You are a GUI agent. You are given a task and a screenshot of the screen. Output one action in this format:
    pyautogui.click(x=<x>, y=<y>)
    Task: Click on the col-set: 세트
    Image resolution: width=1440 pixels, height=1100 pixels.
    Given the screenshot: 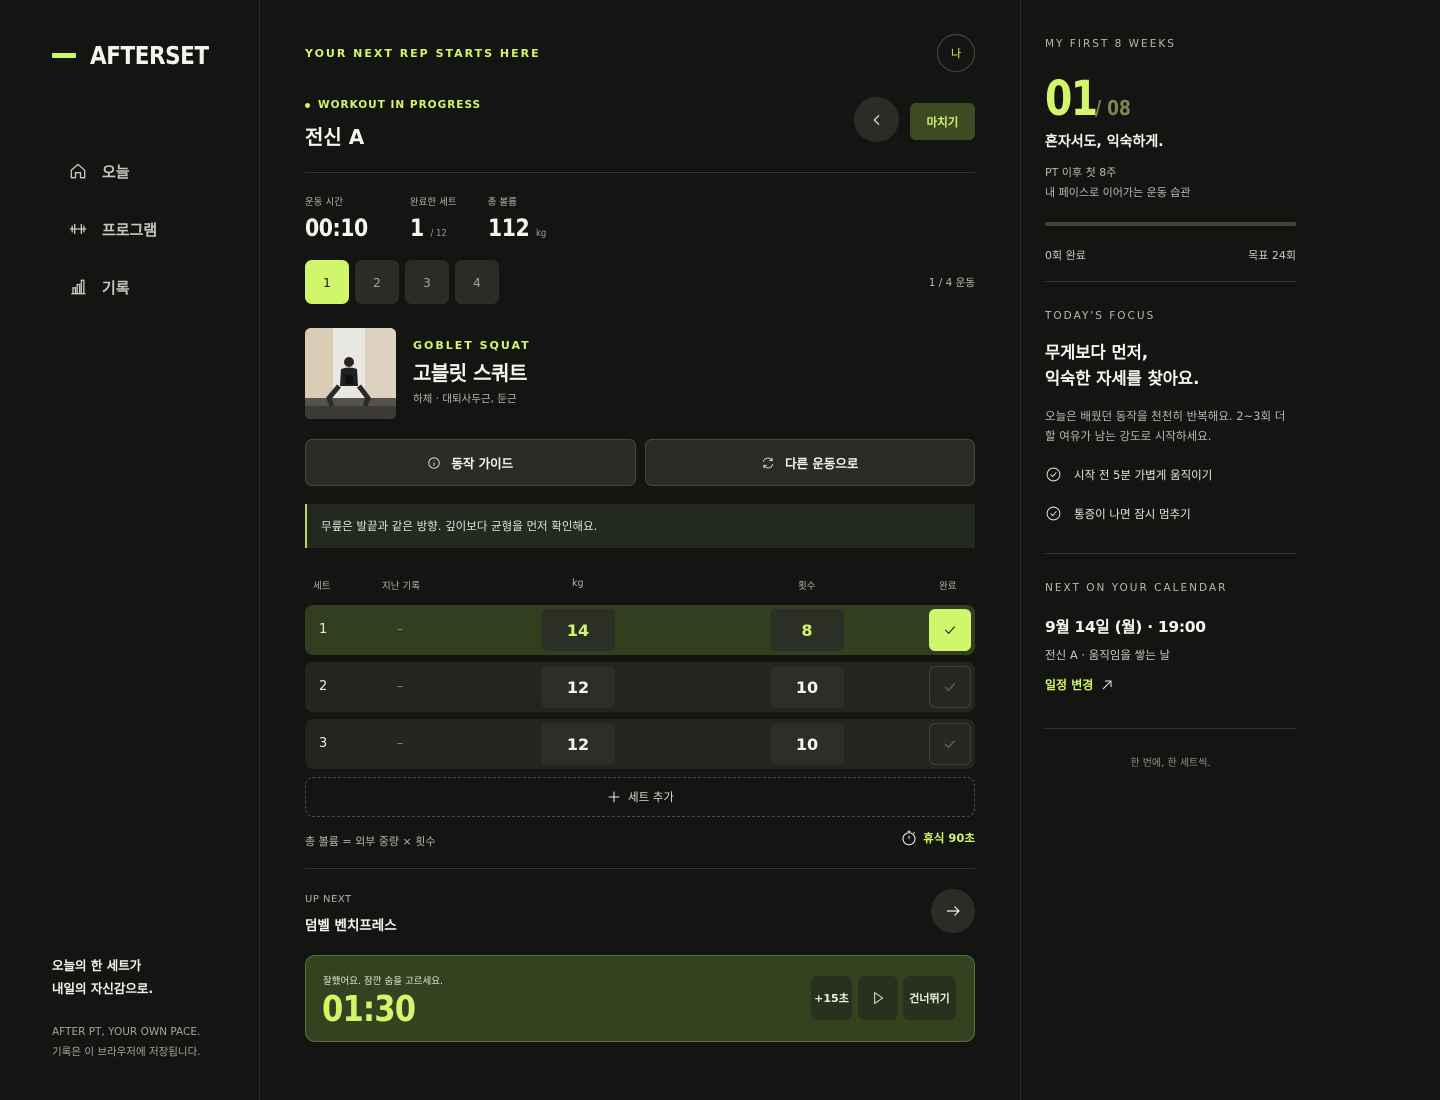 What is the action you would take?
    pyautogui.click(x=322, y=586)
    